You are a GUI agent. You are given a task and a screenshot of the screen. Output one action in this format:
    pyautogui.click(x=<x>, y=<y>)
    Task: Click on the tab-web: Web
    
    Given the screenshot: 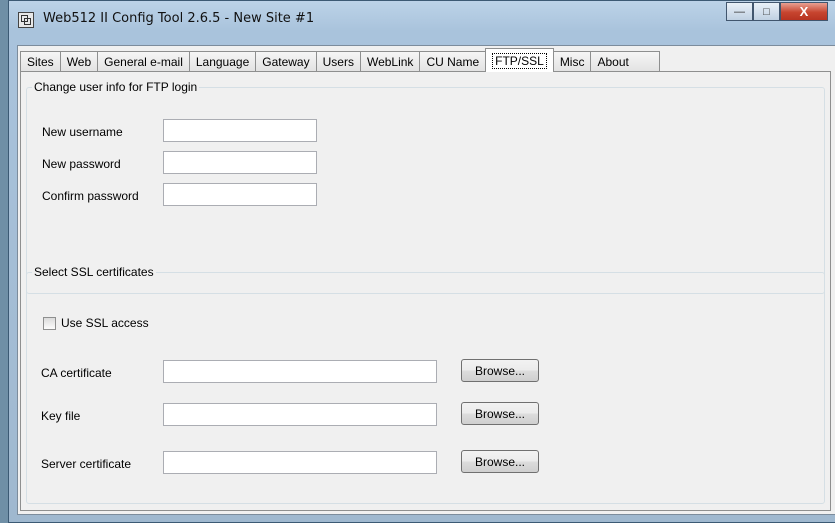 What is the action you would take?
    pyautogui.click(x=79, y=61)
    